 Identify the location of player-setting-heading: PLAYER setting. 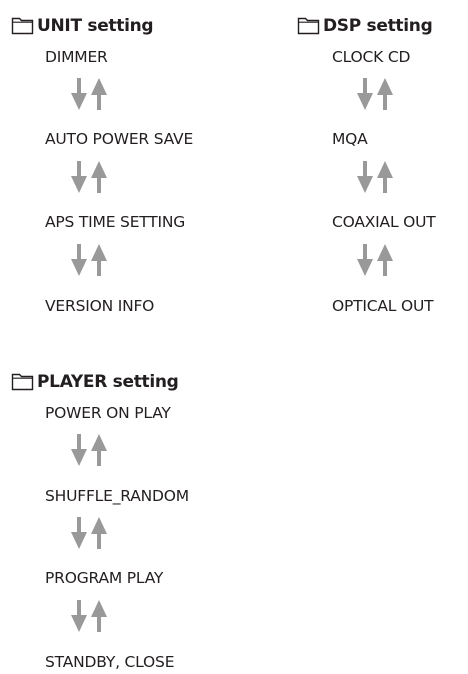
(95, 382).